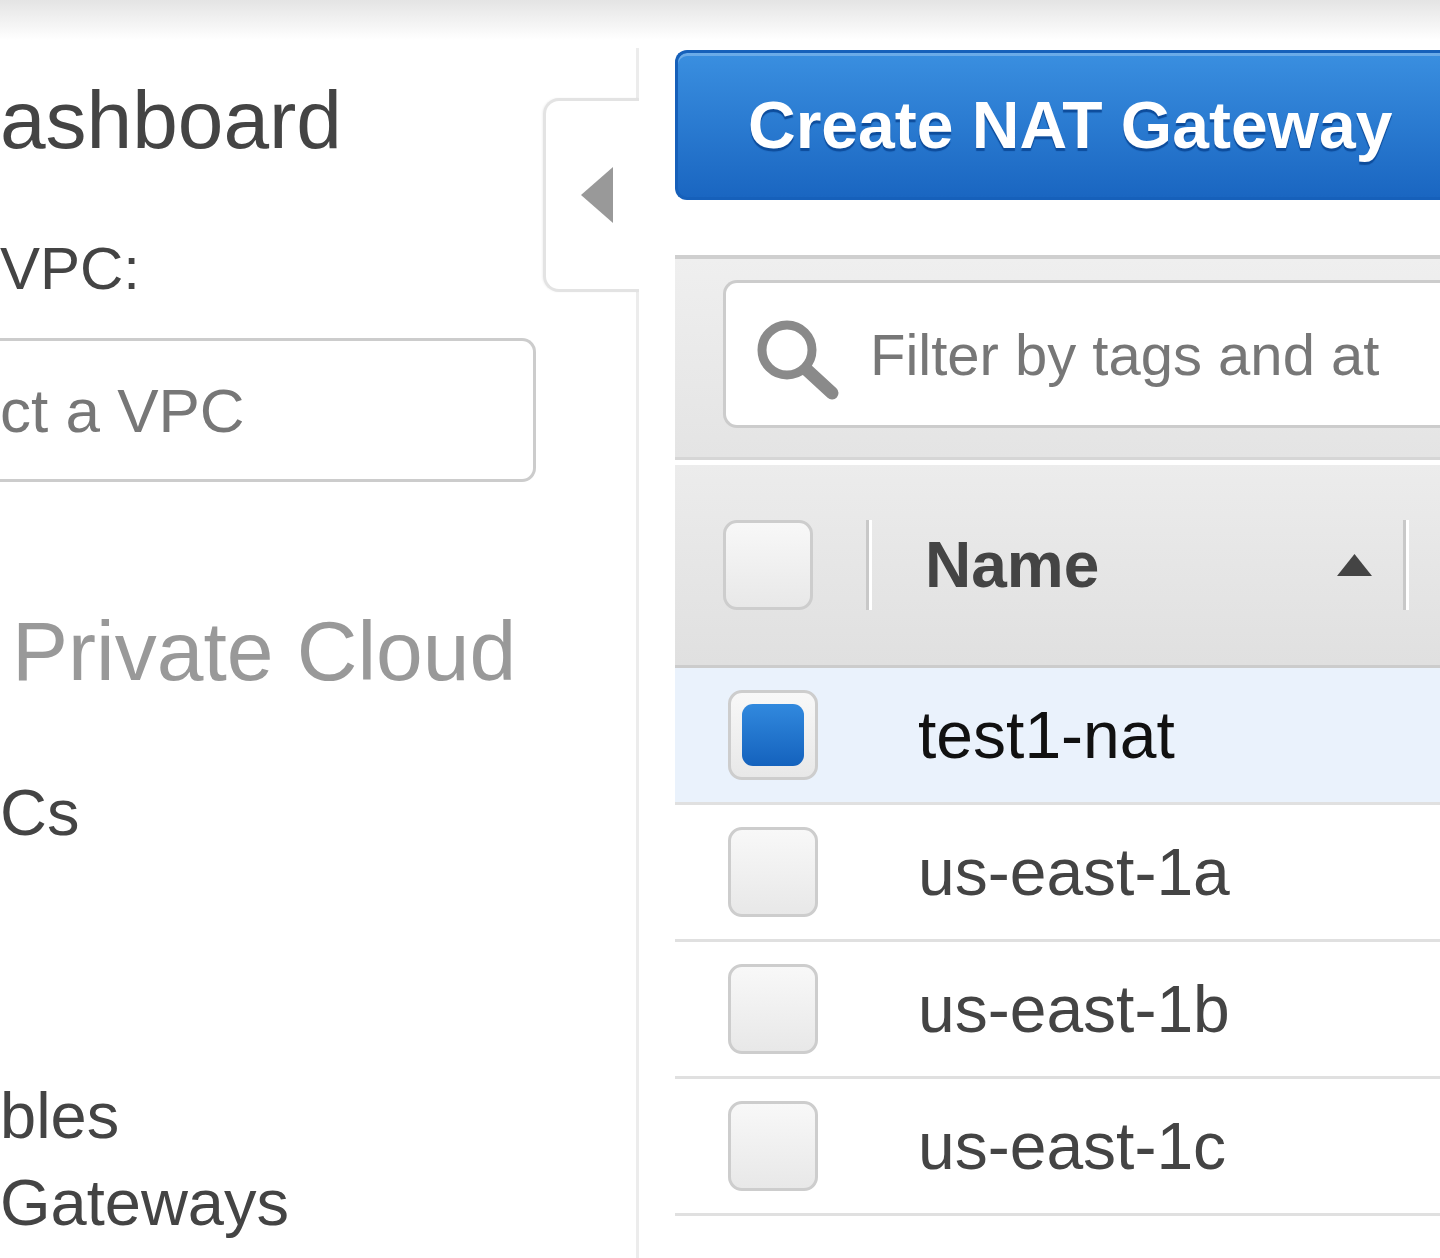 This screenshot has height=1258, width=1440. Describe the element at coordinates (268, 410) in the screenshot. I see `vpc-select-field: ct a VPC` at that location.